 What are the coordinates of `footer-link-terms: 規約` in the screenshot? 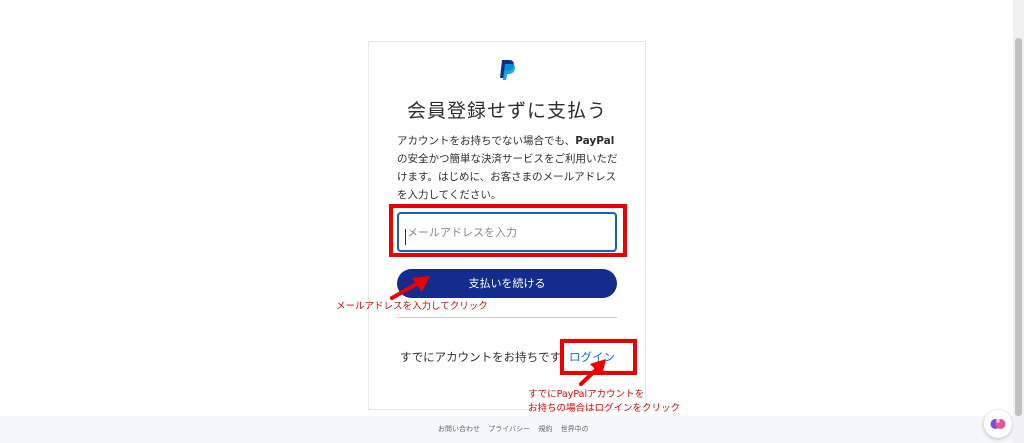 It's located at (545, 429).